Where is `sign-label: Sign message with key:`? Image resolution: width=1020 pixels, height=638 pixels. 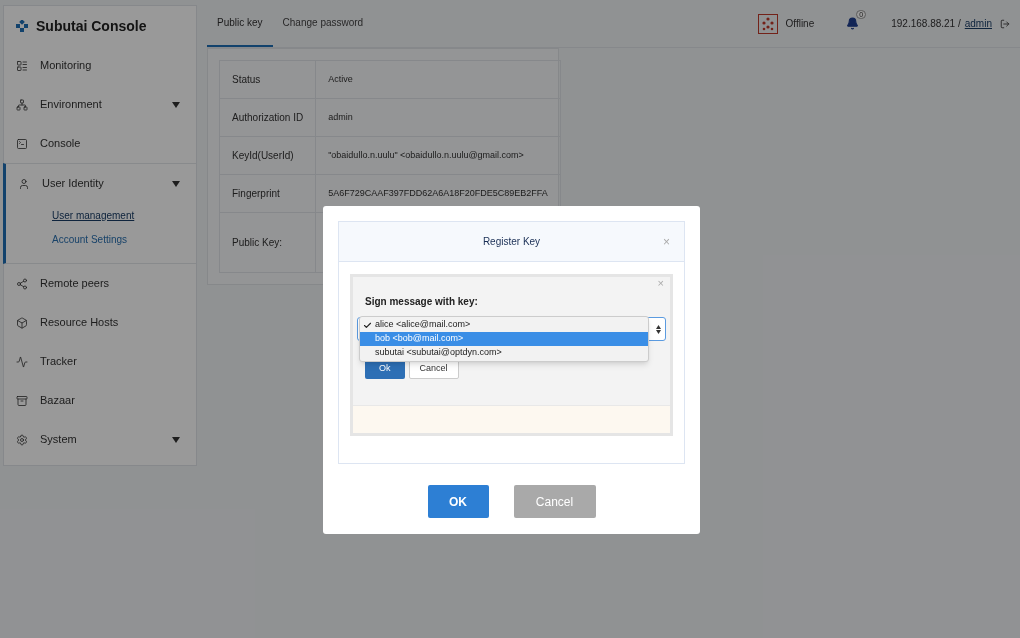
sign-label: Sign message with key: is located at coordinates (422, 302).